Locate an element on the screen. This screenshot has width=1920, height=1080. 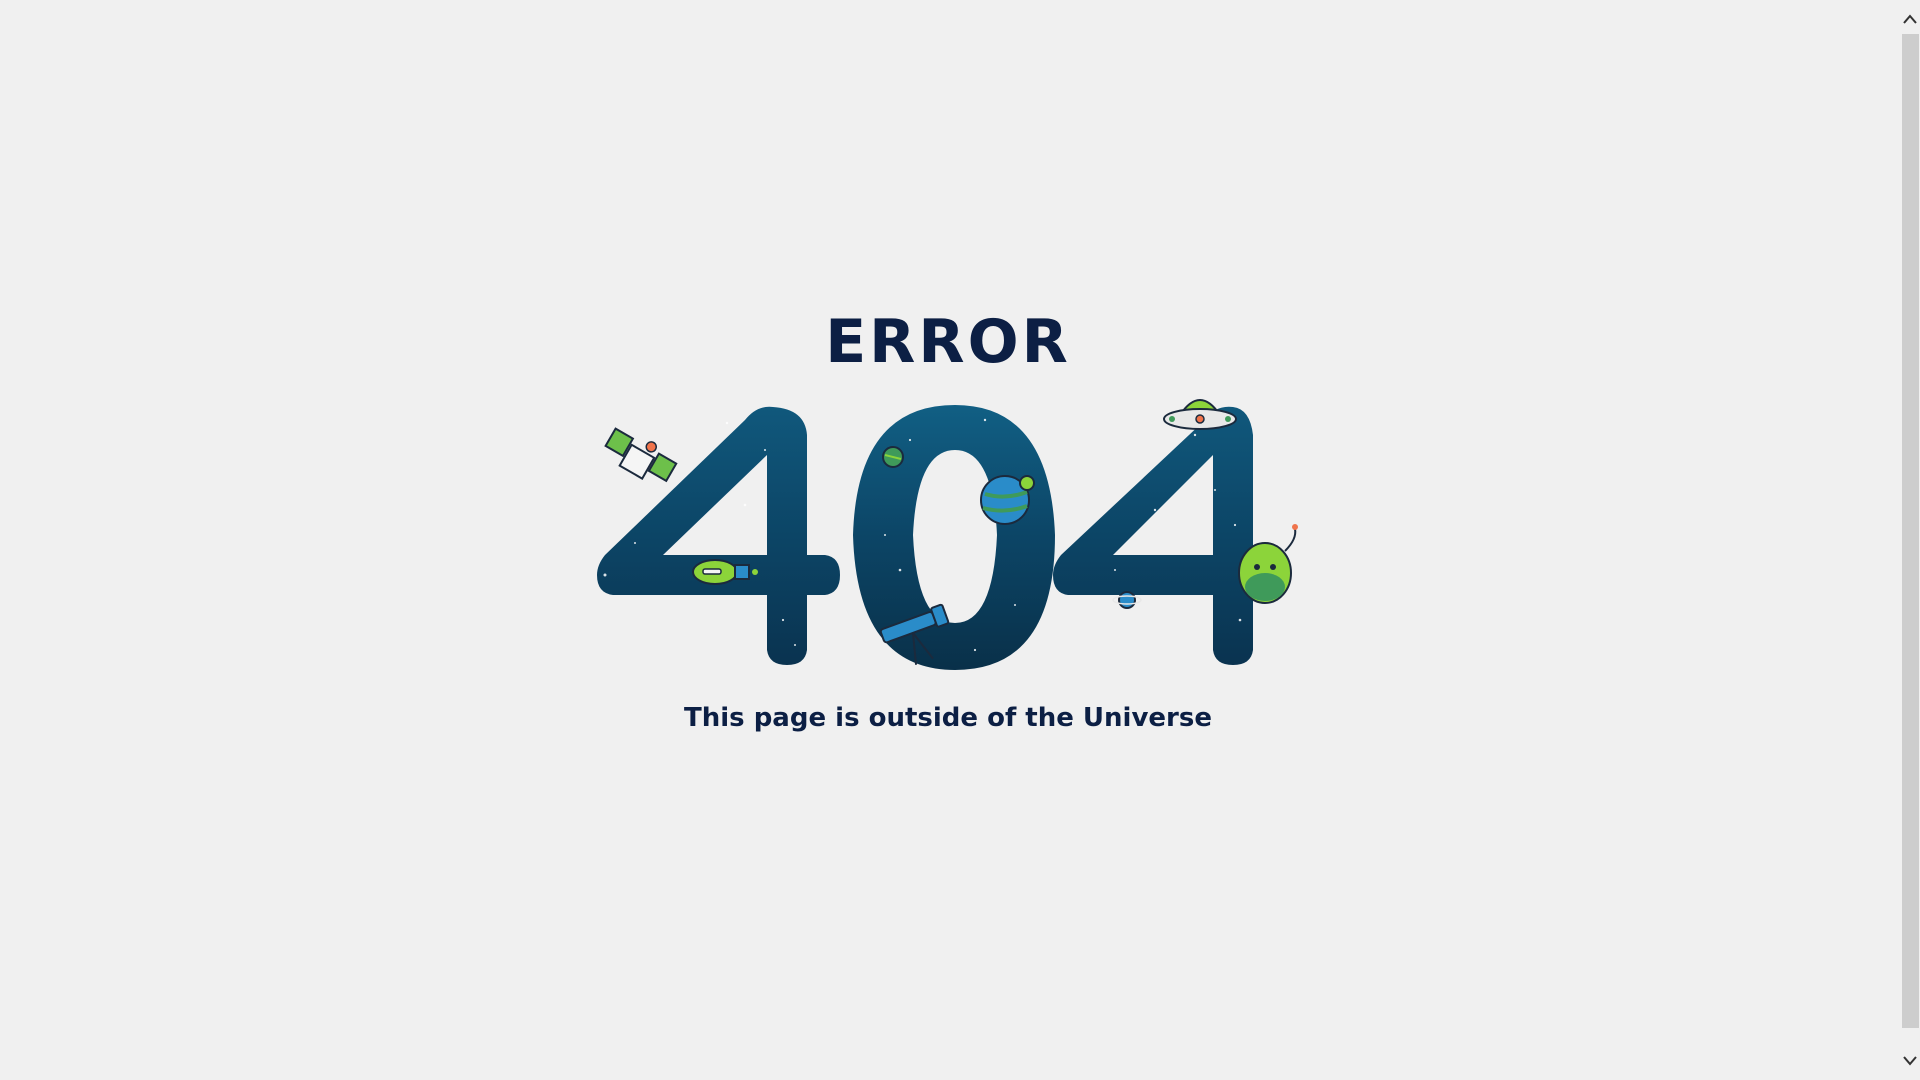
scroll-down-button is located at coordinates (1910, 1061).